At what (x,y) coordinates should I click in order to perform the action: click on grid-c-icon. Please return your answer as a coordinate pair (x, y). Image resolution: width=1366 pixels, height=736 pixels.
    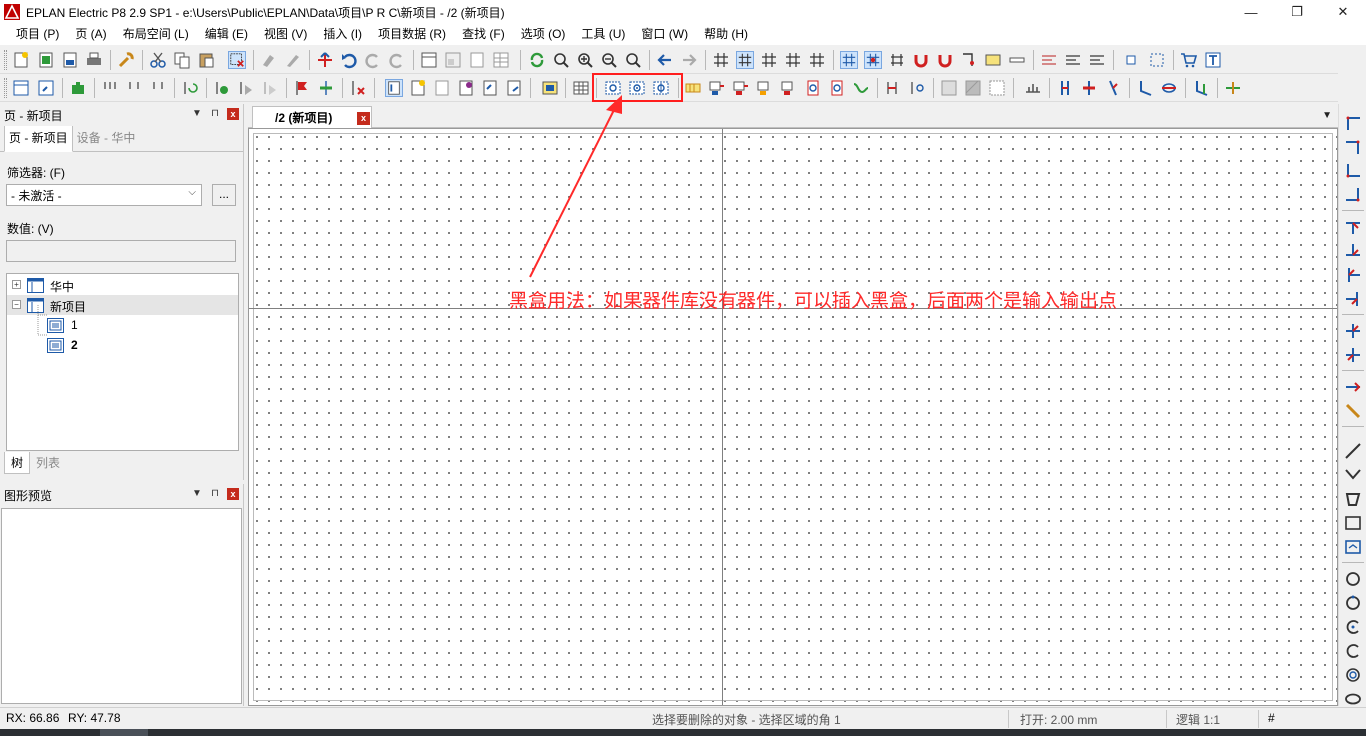
    Looking at the image, I should click on (769, 60).